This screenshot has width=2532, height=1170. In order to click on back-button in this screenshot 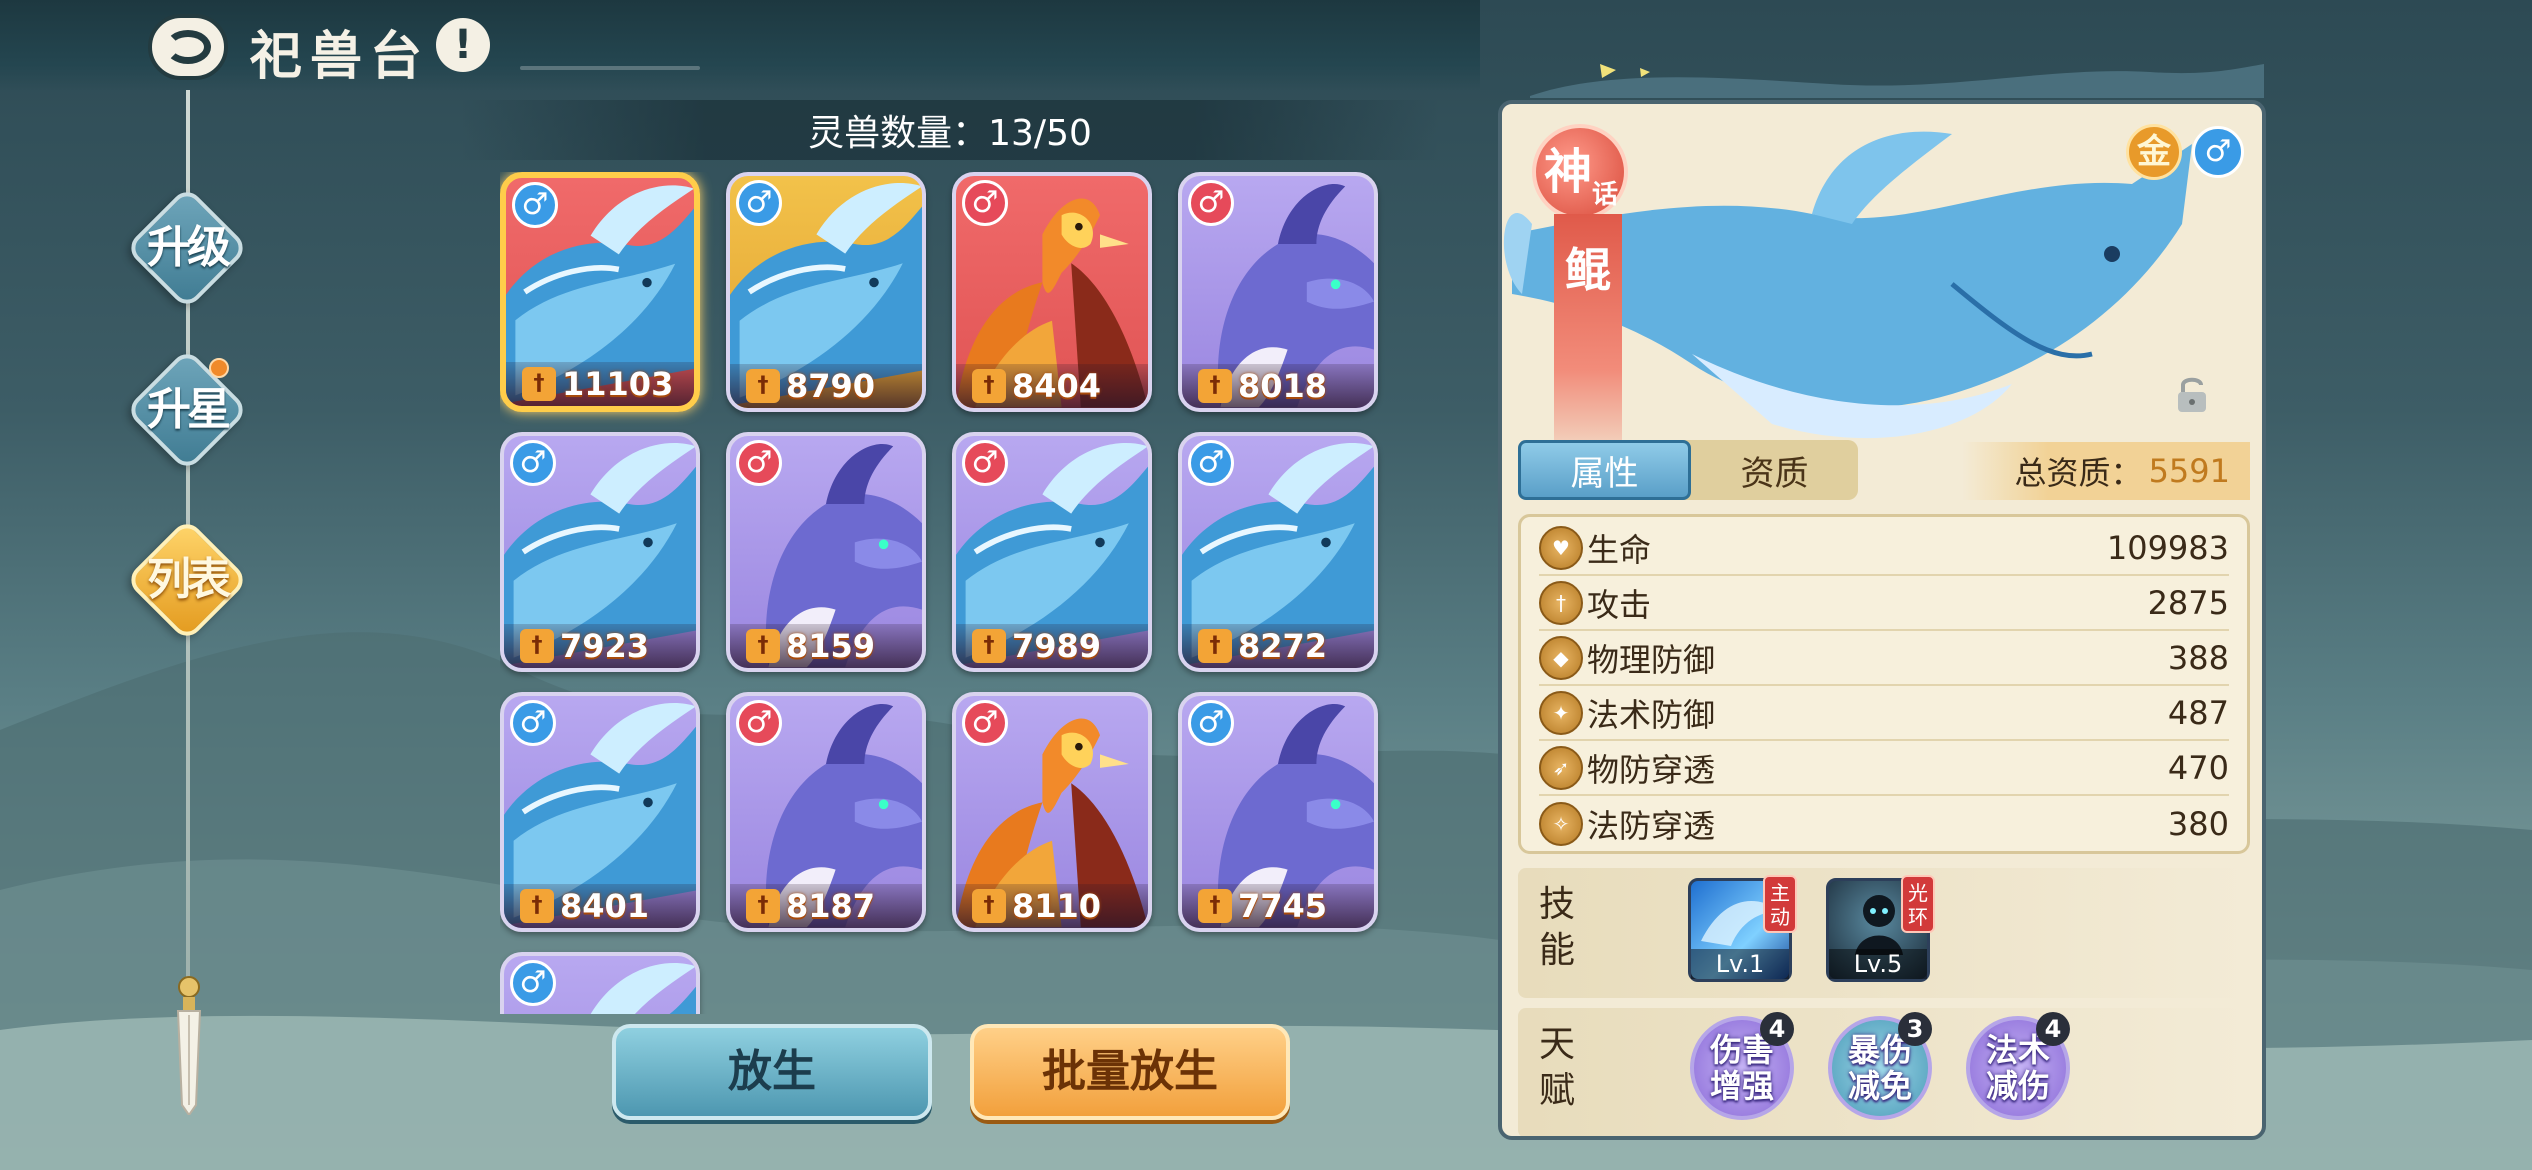, I will do `click(188, 47)`.